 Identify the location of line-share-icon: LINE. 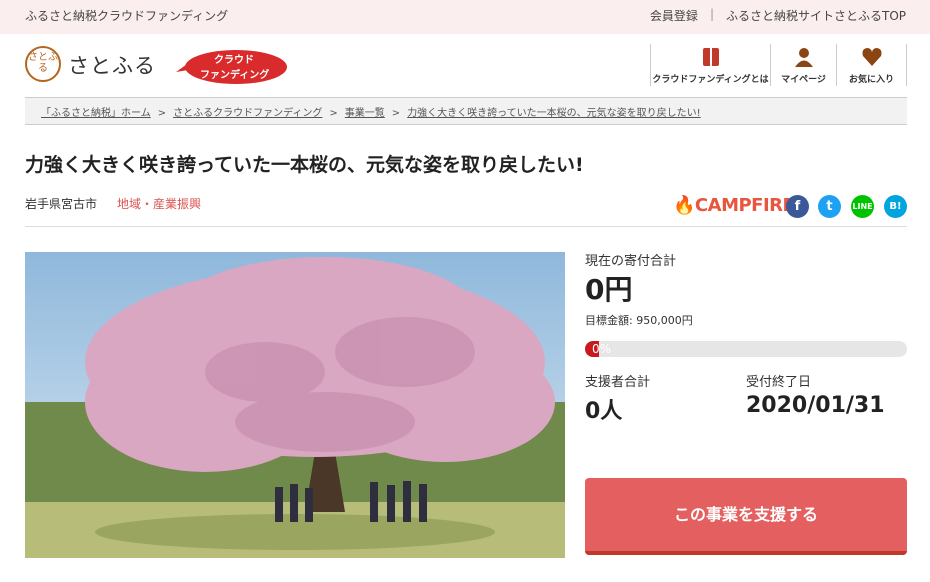
(862, 206).